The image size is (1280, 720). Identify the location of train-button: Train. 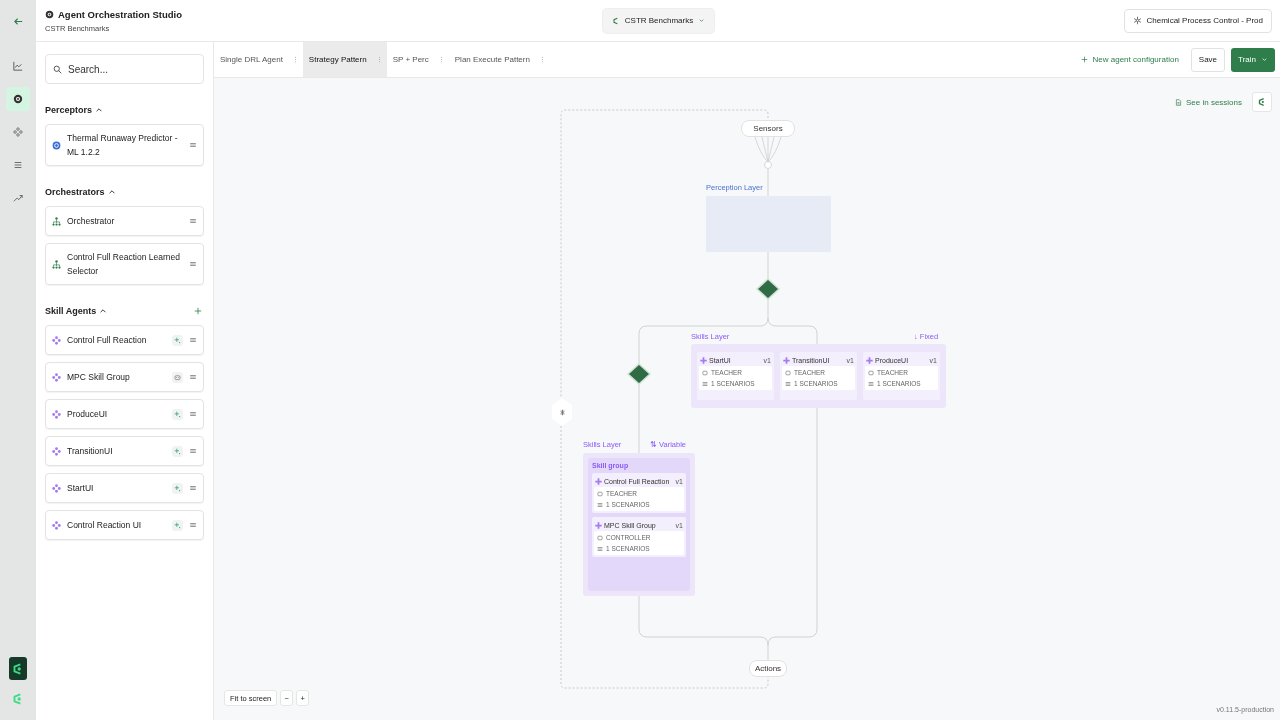
(1253, 59).